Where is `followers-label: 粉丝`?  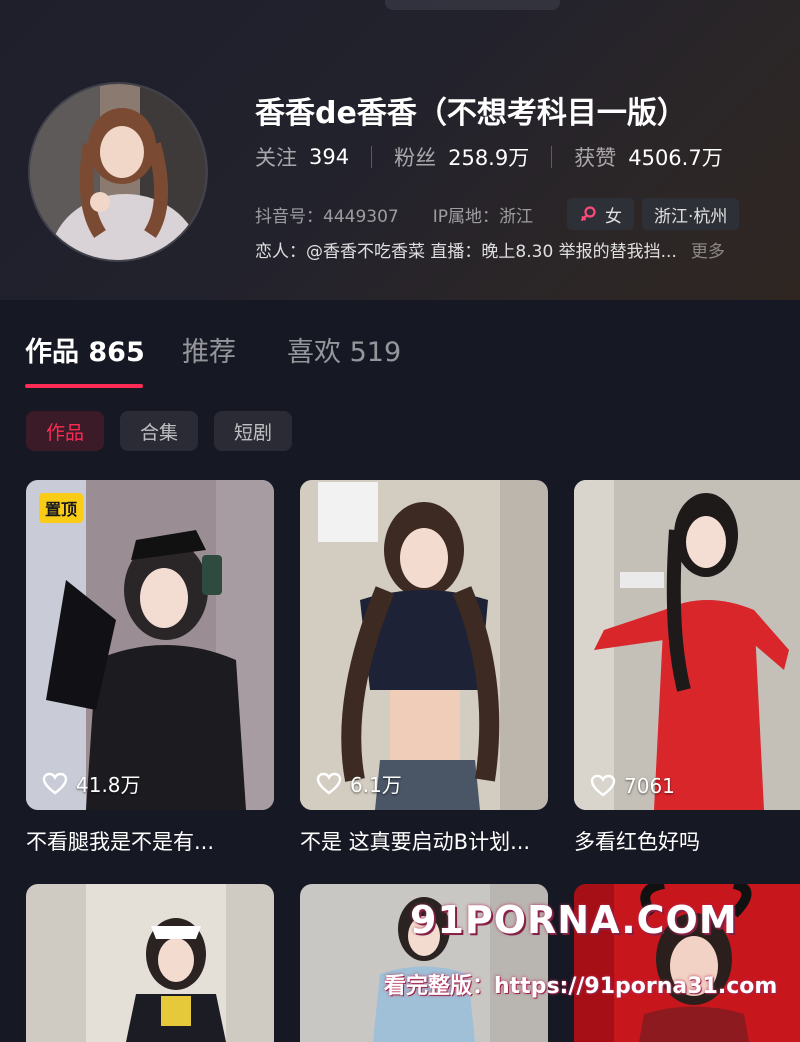
followers-label: 粉丝 is located at coordinates (415, 157).